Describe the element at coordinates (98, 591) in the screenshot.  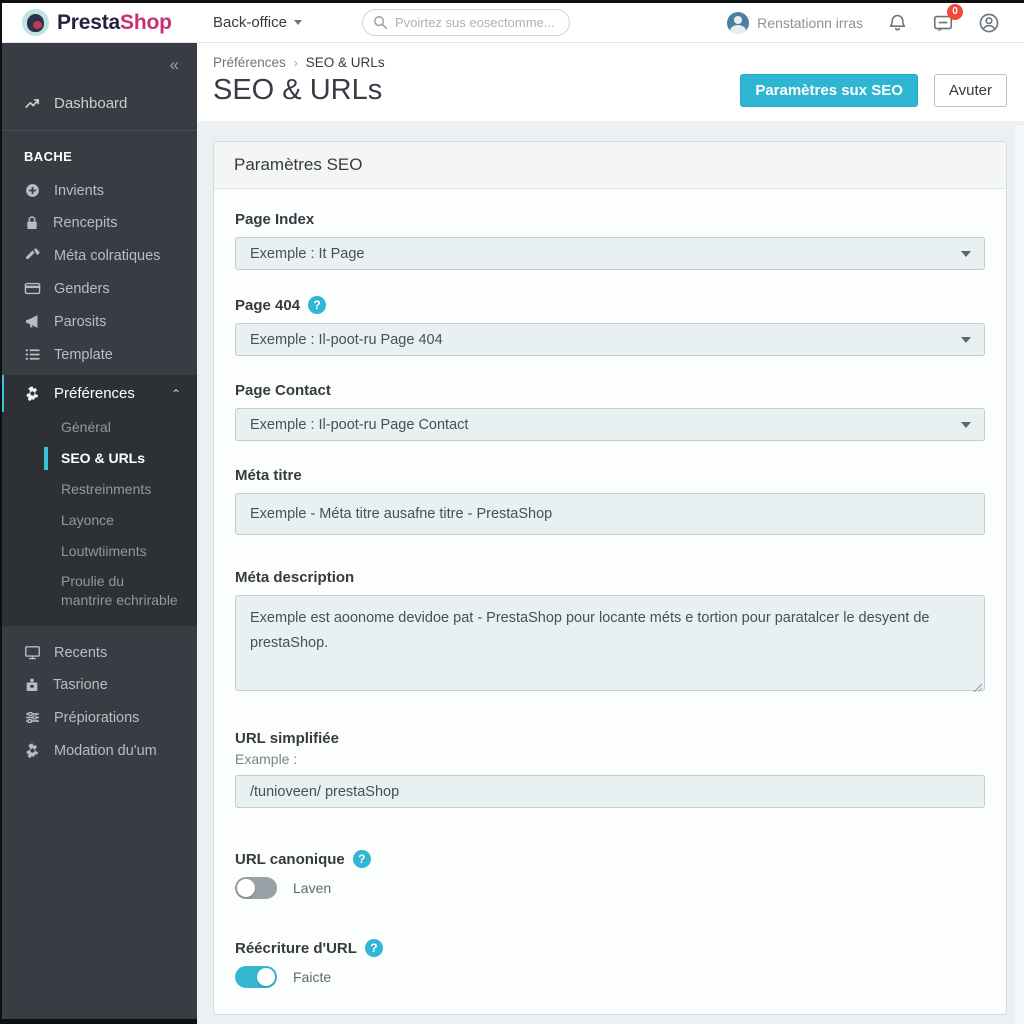
I see `sidebar-subitem-proulie: Proulie du mantrire echrirable` at that location.